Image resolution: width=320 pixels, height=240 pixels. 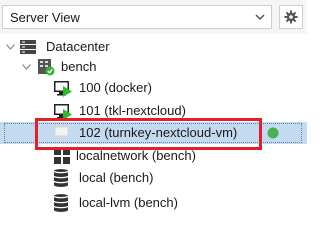 I want to click on tree-item-label: localnetwork (bench), so click(x=136, y=155).